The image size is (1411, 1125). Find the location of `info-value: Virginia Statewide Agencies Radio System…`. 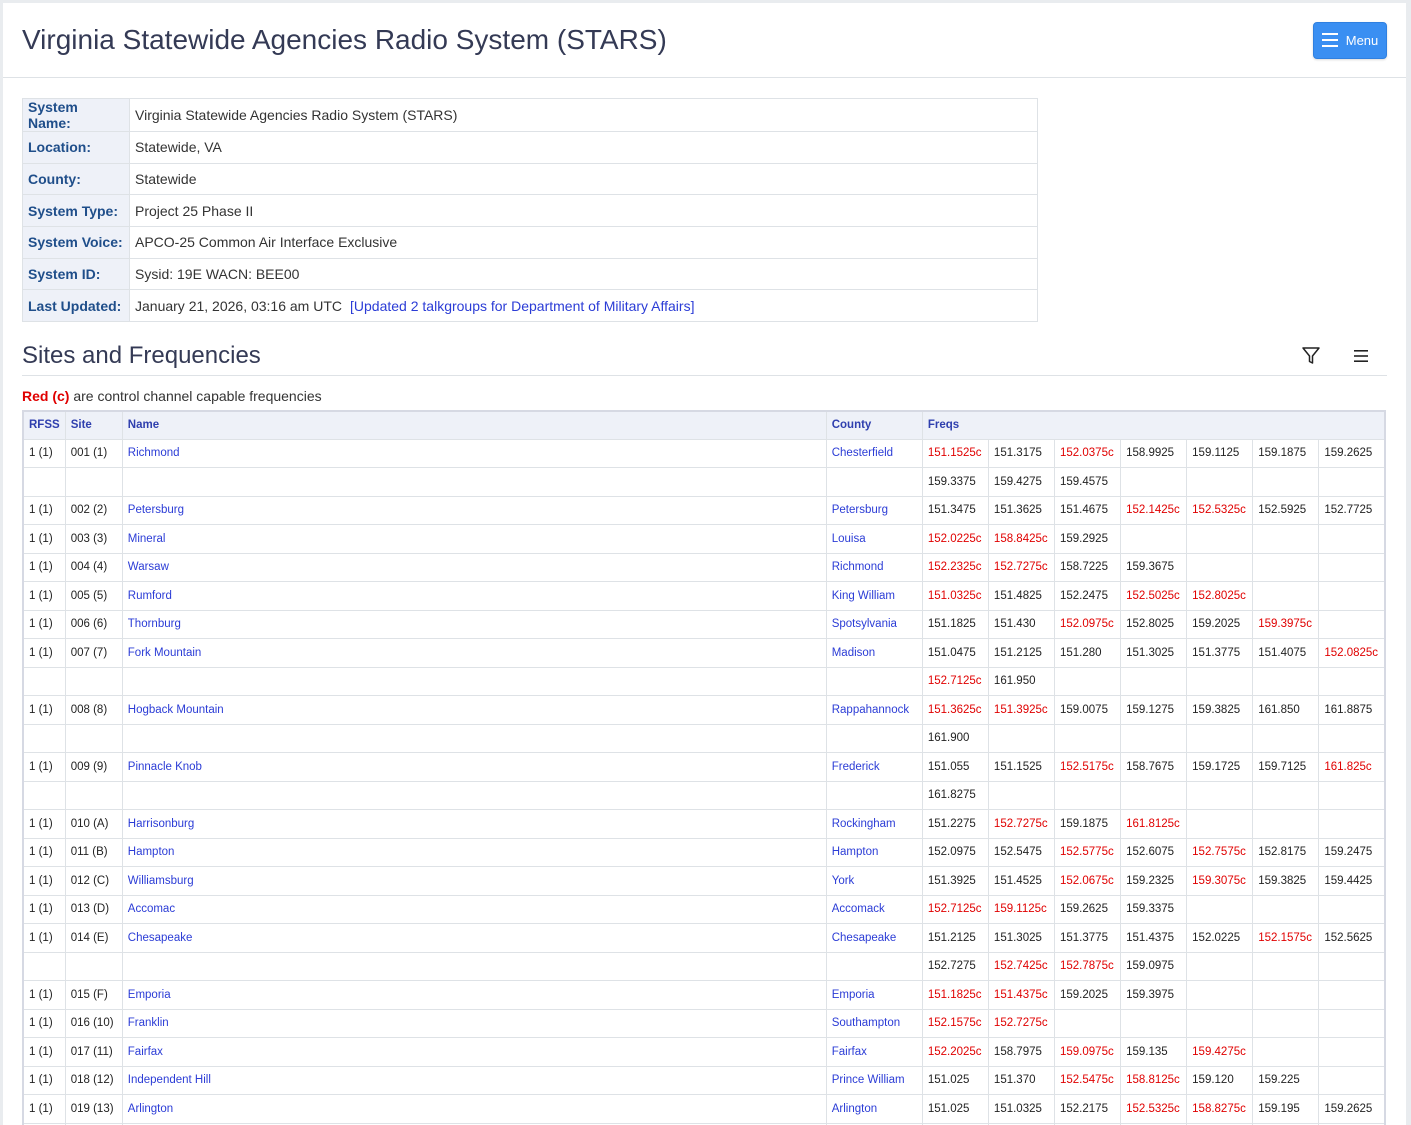

info-value: Virginia Statewide Agencies Radio System… is located at coordinates (583, 115).